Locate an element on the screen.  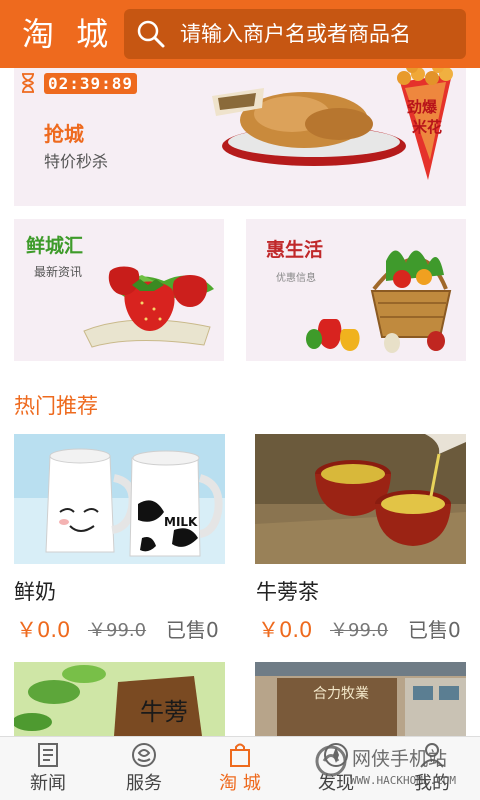
hourglass-icon is located at coordinates (28, 83).